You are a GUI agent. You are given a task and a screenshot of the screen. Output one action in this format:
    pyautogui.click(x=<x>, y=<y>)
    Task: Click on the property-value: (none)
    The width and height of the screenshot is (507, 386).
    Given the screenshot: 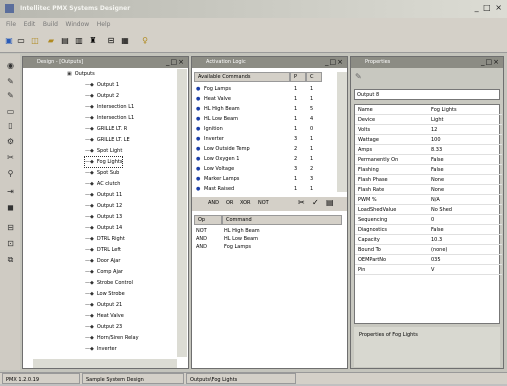 What is the action you would take?
    pyautogui.click(x=439, y=250)
    